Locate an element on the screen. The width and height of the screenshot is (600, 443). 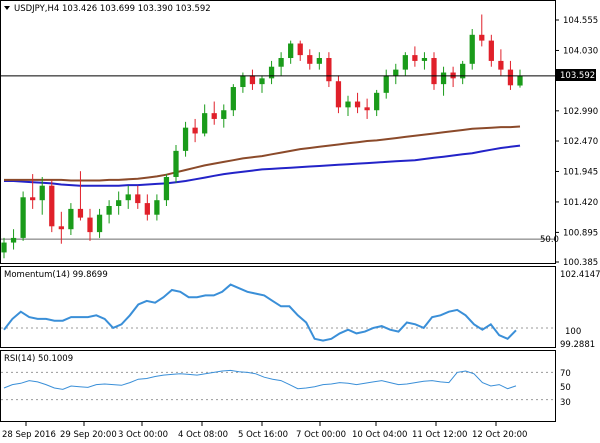
momentum-tick-low: 99.2881 is located at coordinates (577, 345).